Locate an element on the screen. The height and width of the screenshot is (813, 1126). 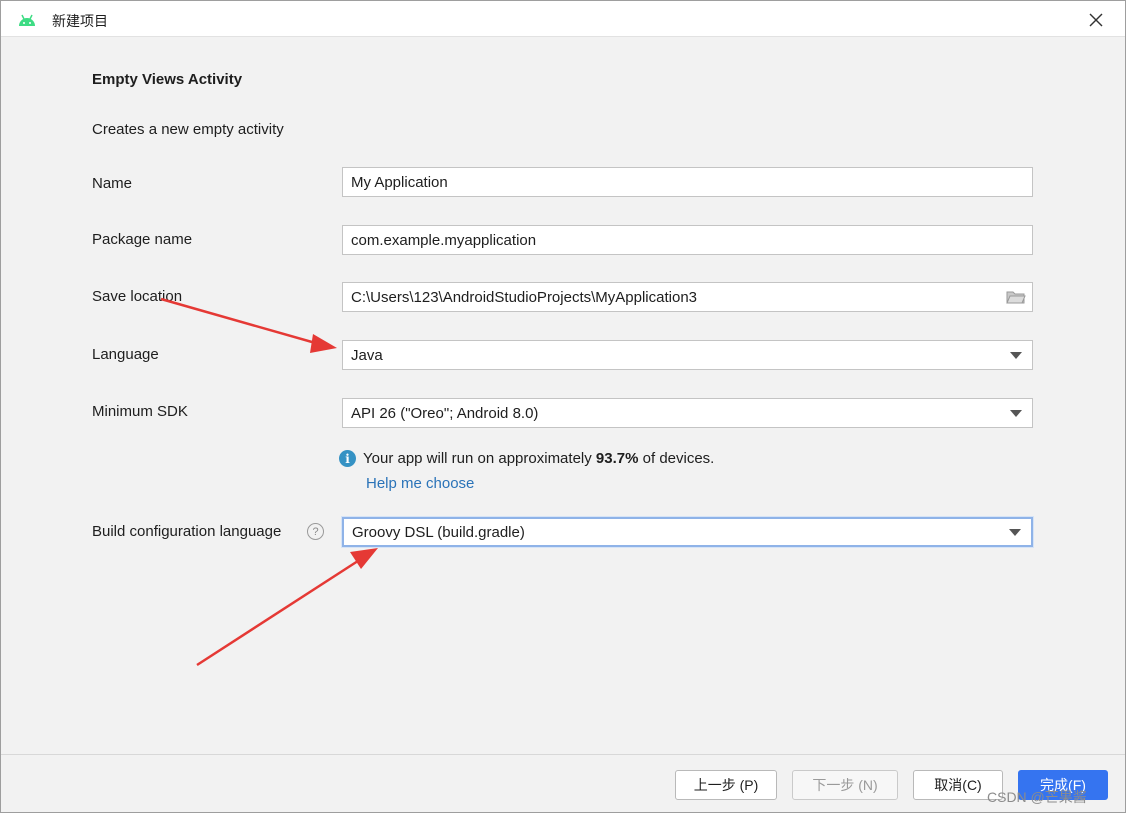
minimum-sdk-label: Minimum SDK is located at coordinates (140, 411).